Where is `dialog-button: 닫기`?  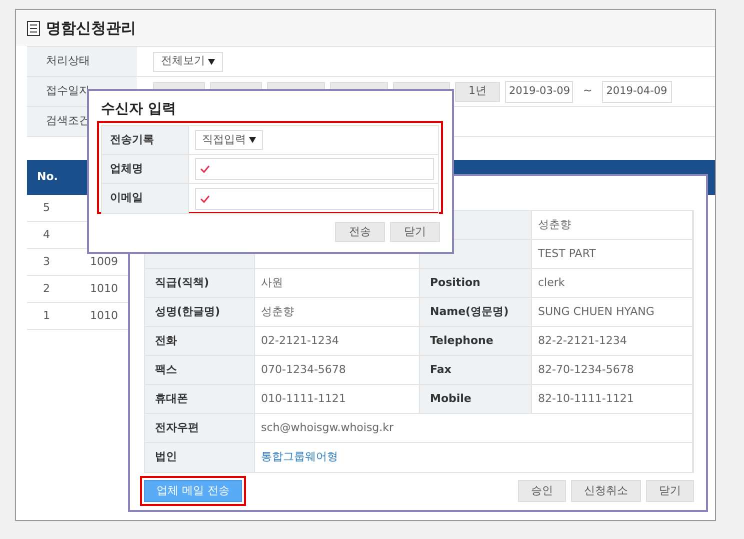 dialog-button: 닫기 is located at coordinates (415, 232).